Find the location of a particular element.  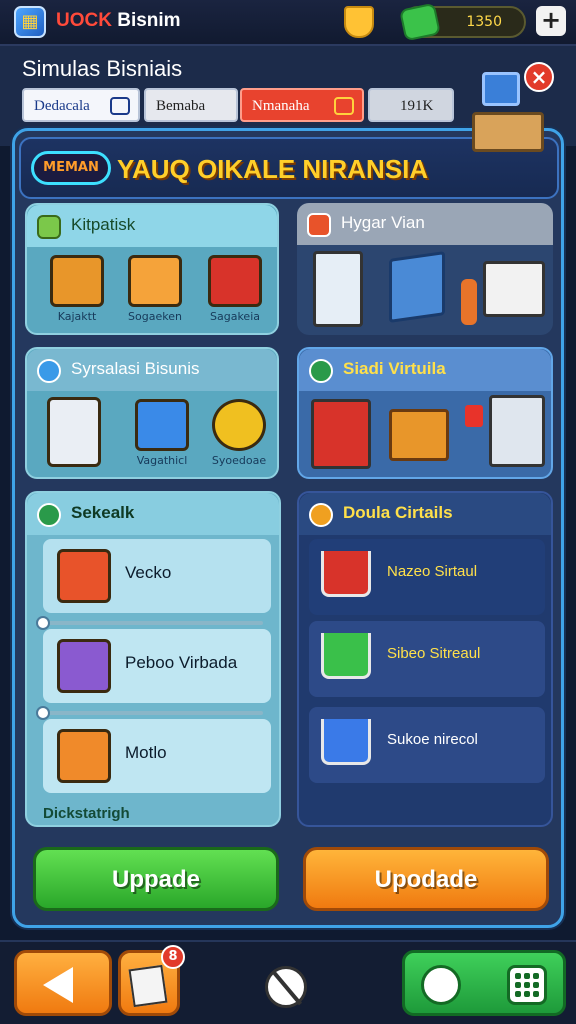

item-tile: Syoedoae is located at coordinates (239, 433).